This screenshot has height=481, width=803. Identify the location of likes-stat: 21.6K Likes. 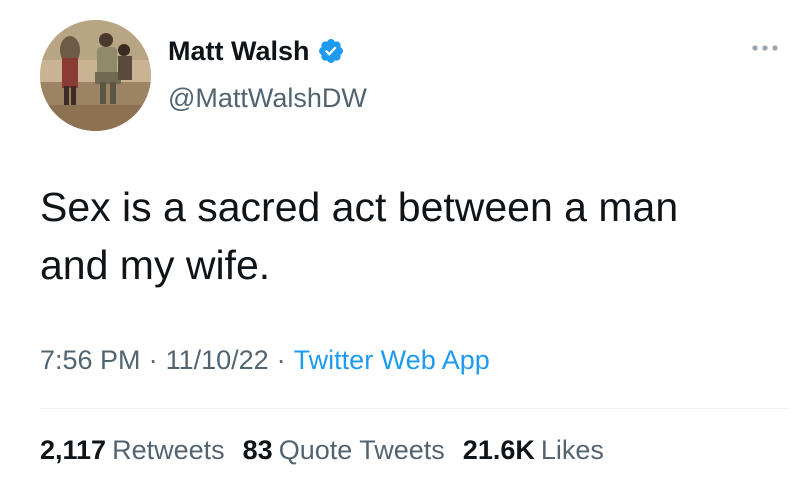
(533, 450).